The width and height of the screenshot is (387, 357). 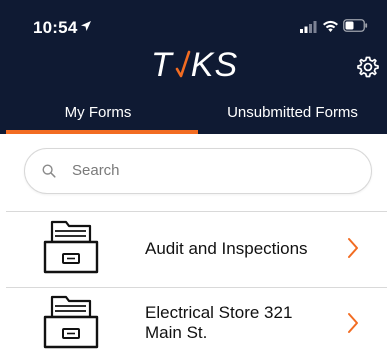 What do you see at coordinates (226, 248) in the screenshot?
I see `list-item-label: Audit and Inspections` at bounding box center [226, 248].